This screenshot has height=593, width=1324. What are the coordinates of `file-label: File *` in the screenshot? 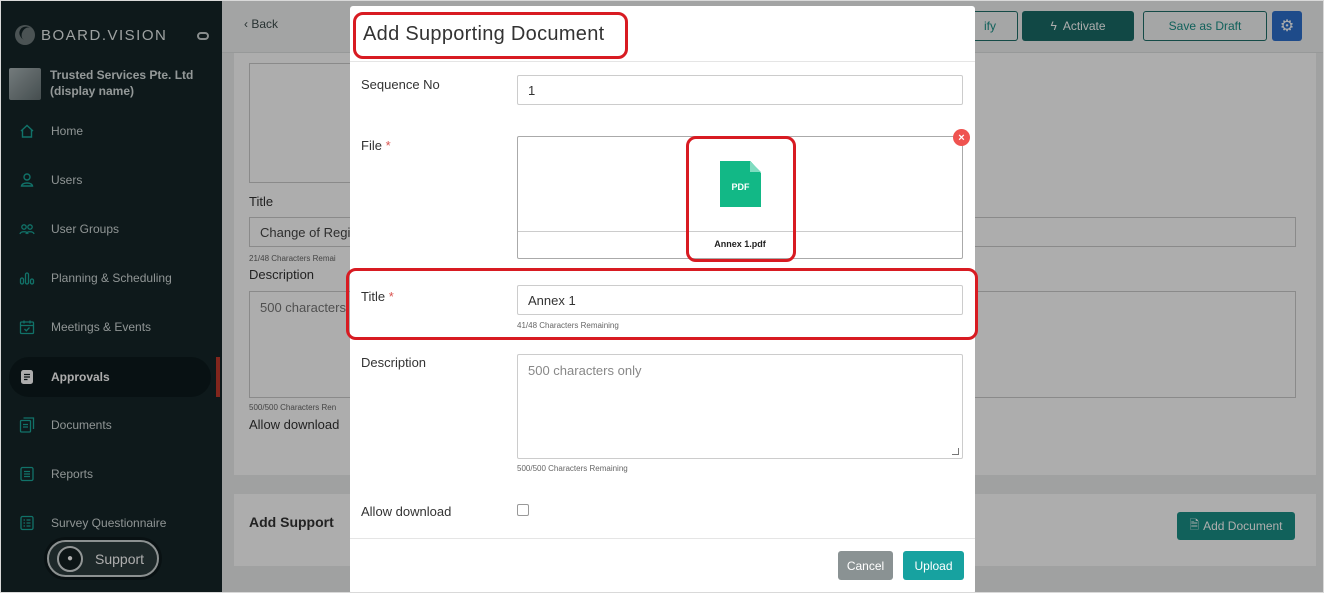 It's located at (376, 145).